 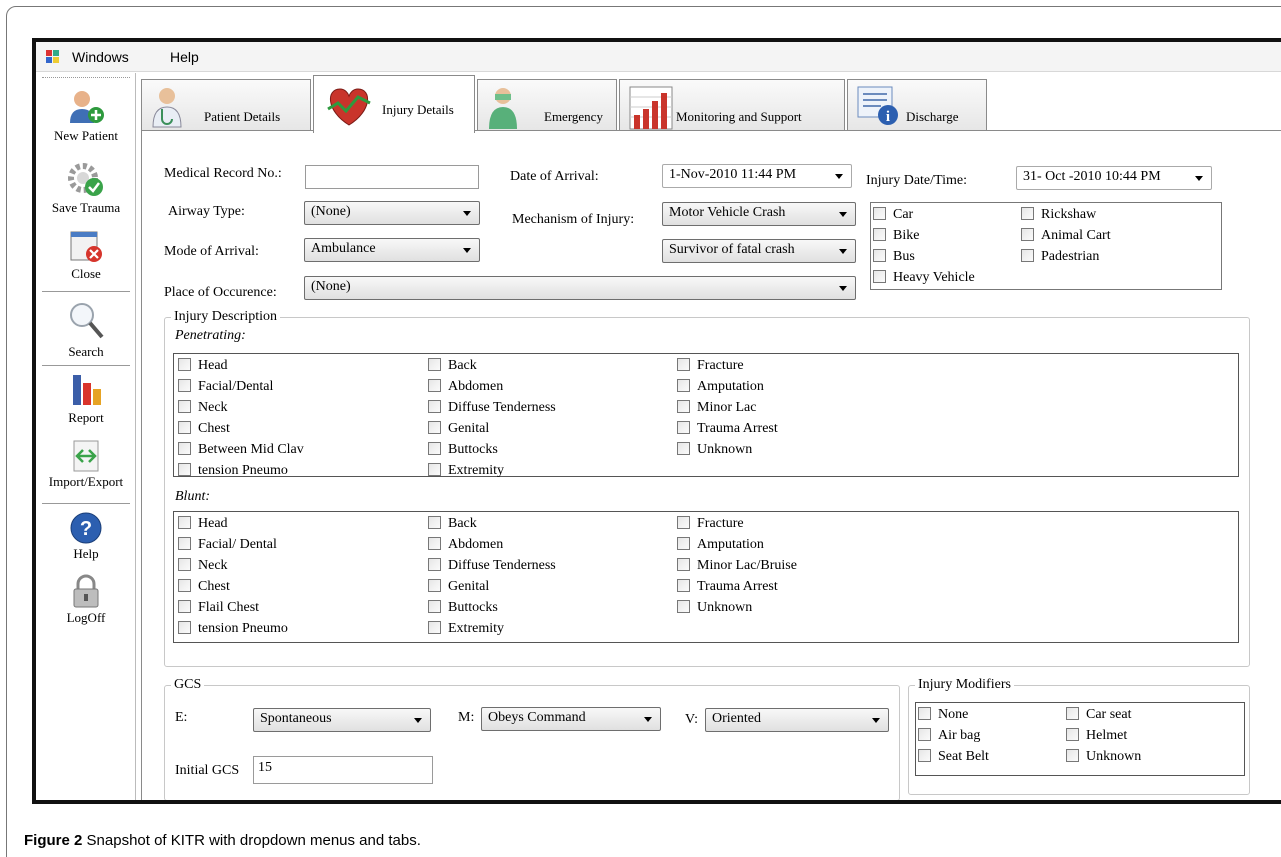 What do you see at coordinates (547, 105) in the screenshot?
I see `tab-emergency: Emergency` at bounding box center [547, 105].